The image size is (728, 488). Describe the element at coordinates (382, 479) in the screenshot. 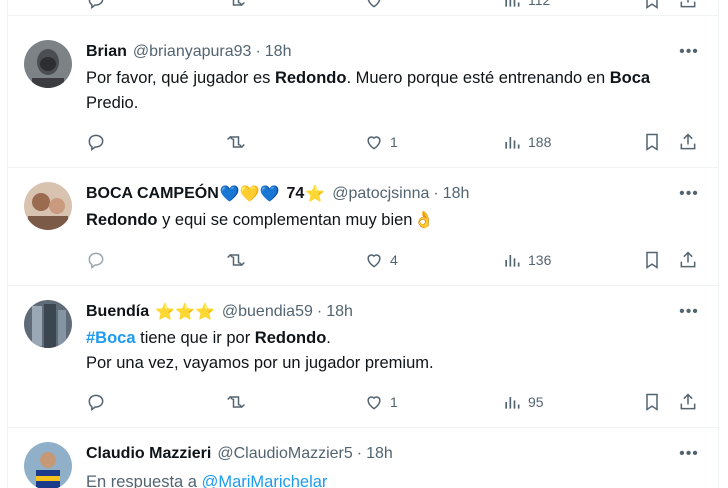

I see `reply-context: En respuesta a @MariMarichelar` at that location.